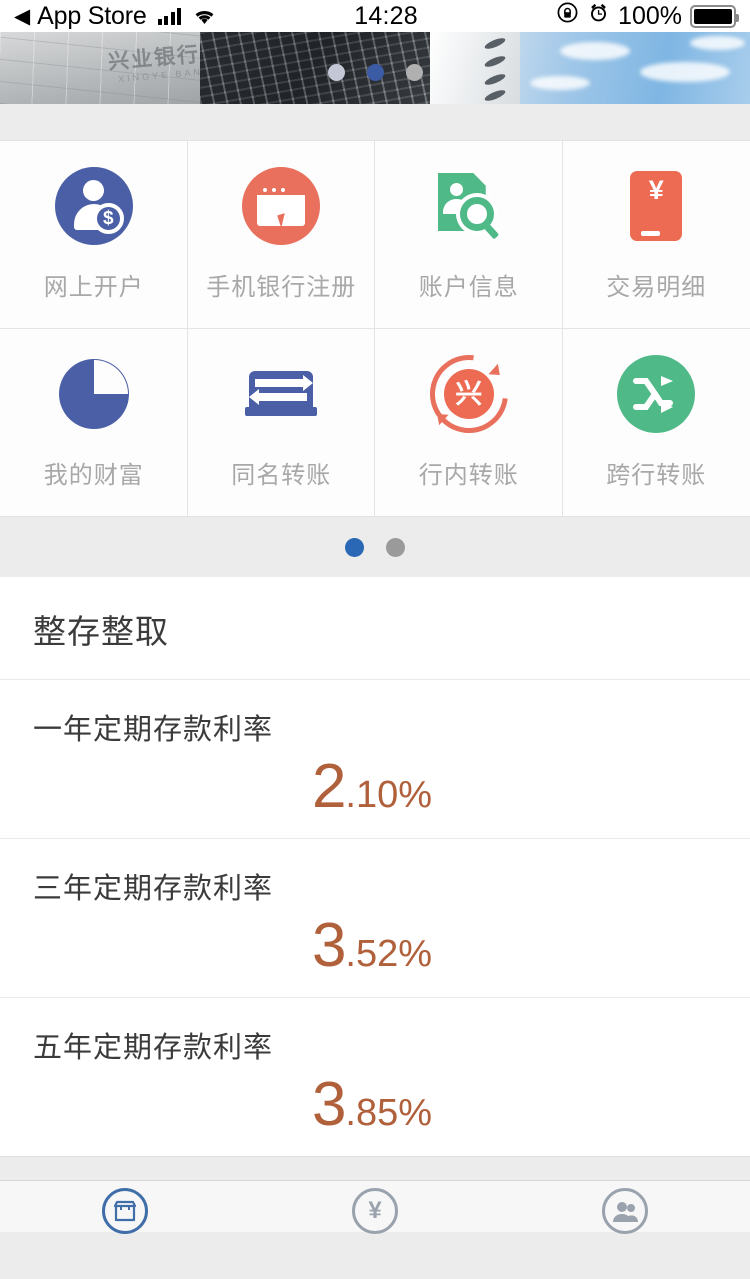 The width and height of the screenshot is (750, 1279). I want to click on grid-item-in-bank-transfer: 兴 行内转账, so click(469, 422).